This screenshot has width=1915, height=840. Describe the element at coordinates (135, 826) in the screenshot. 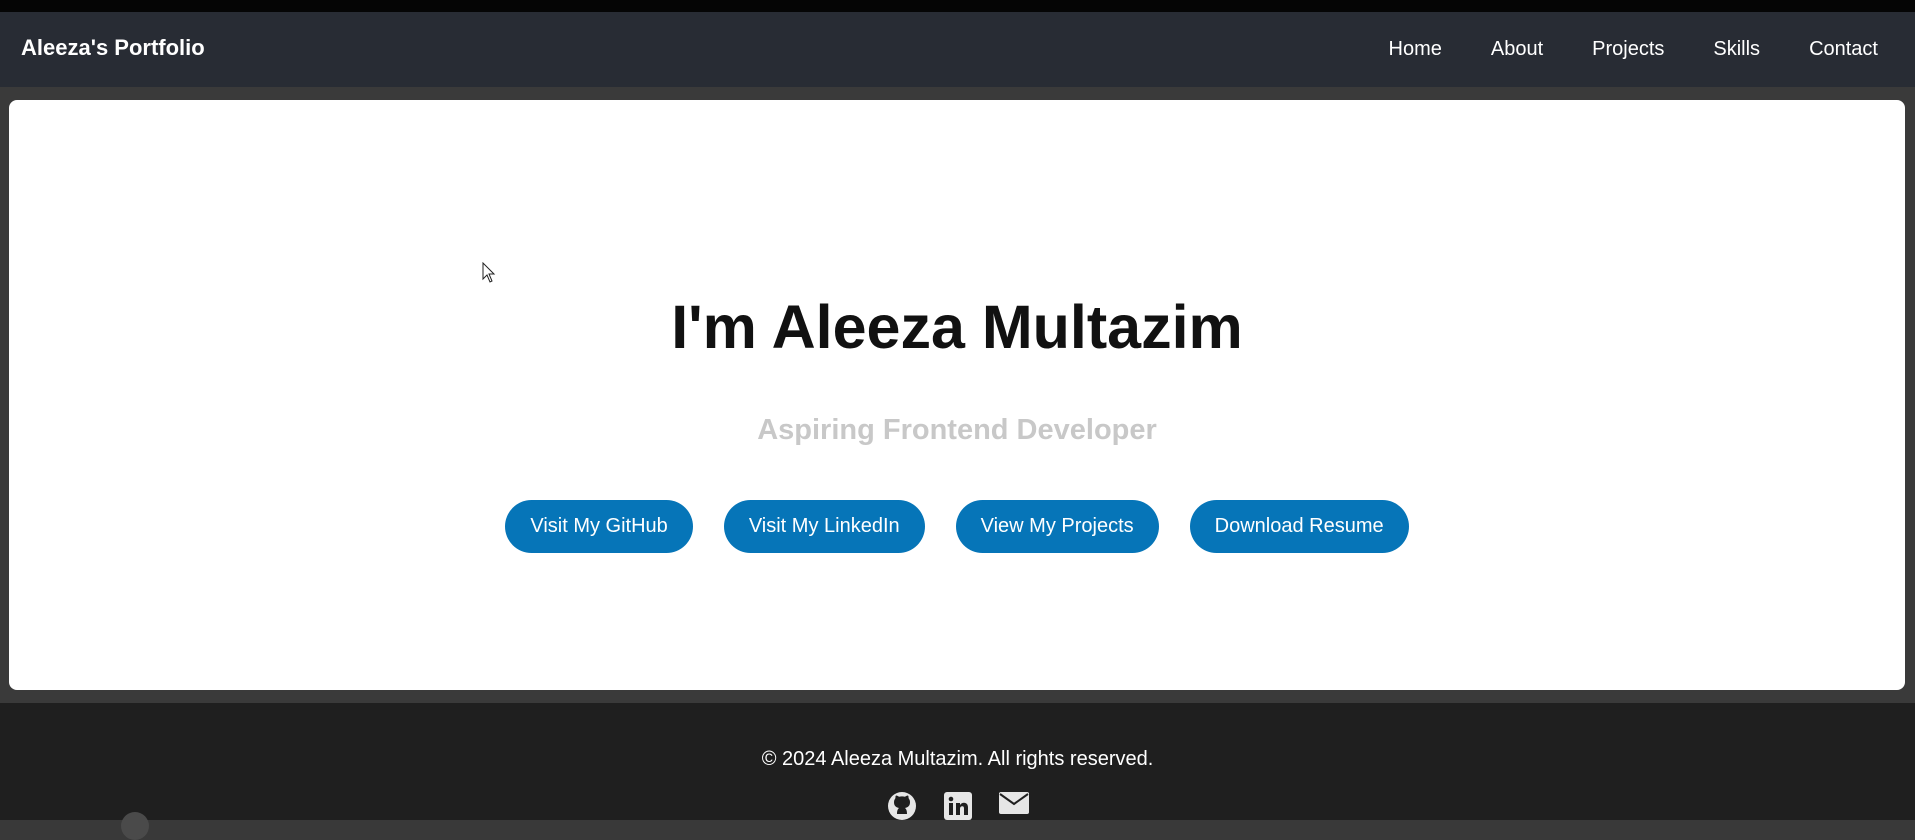

I see `floating-avatar` at that location.